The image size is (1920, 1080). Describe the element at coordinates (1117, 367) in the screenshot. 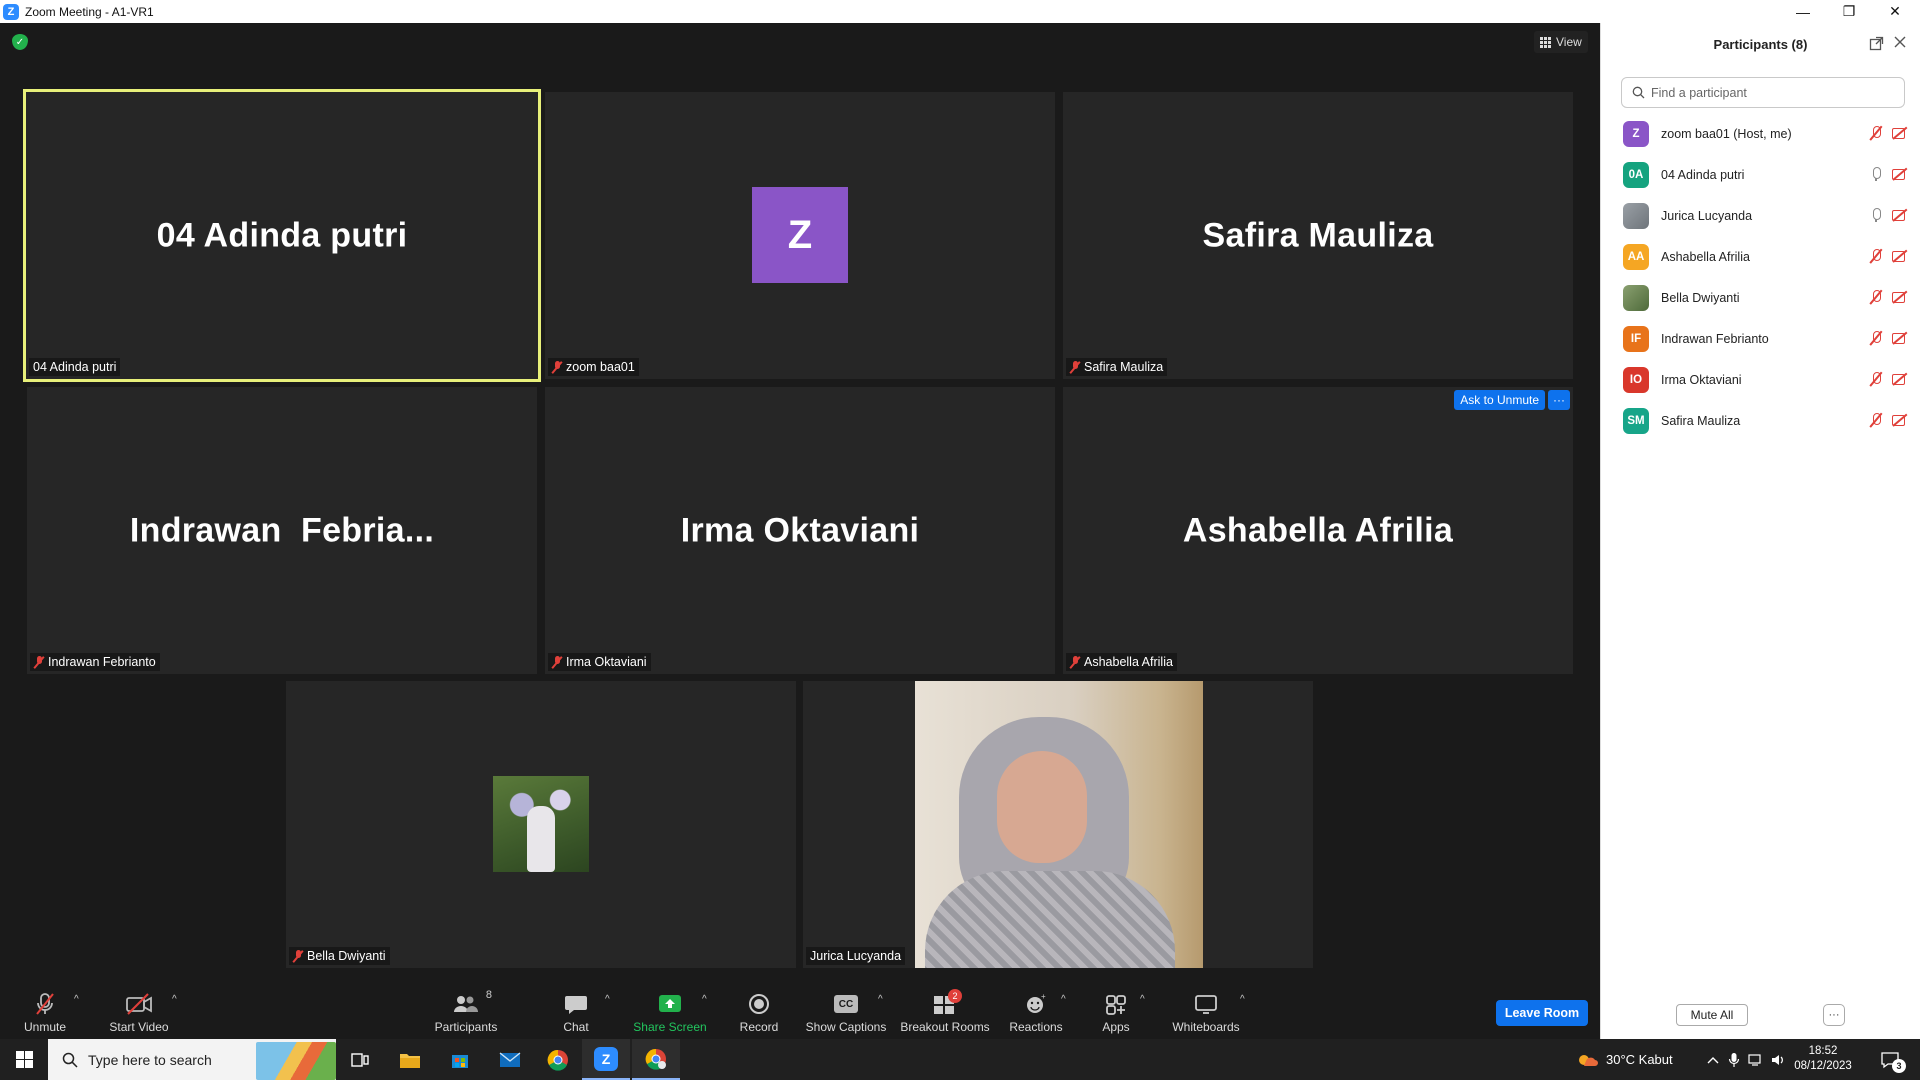

I see `tile-name-label: Safira Mauliza` at that location.